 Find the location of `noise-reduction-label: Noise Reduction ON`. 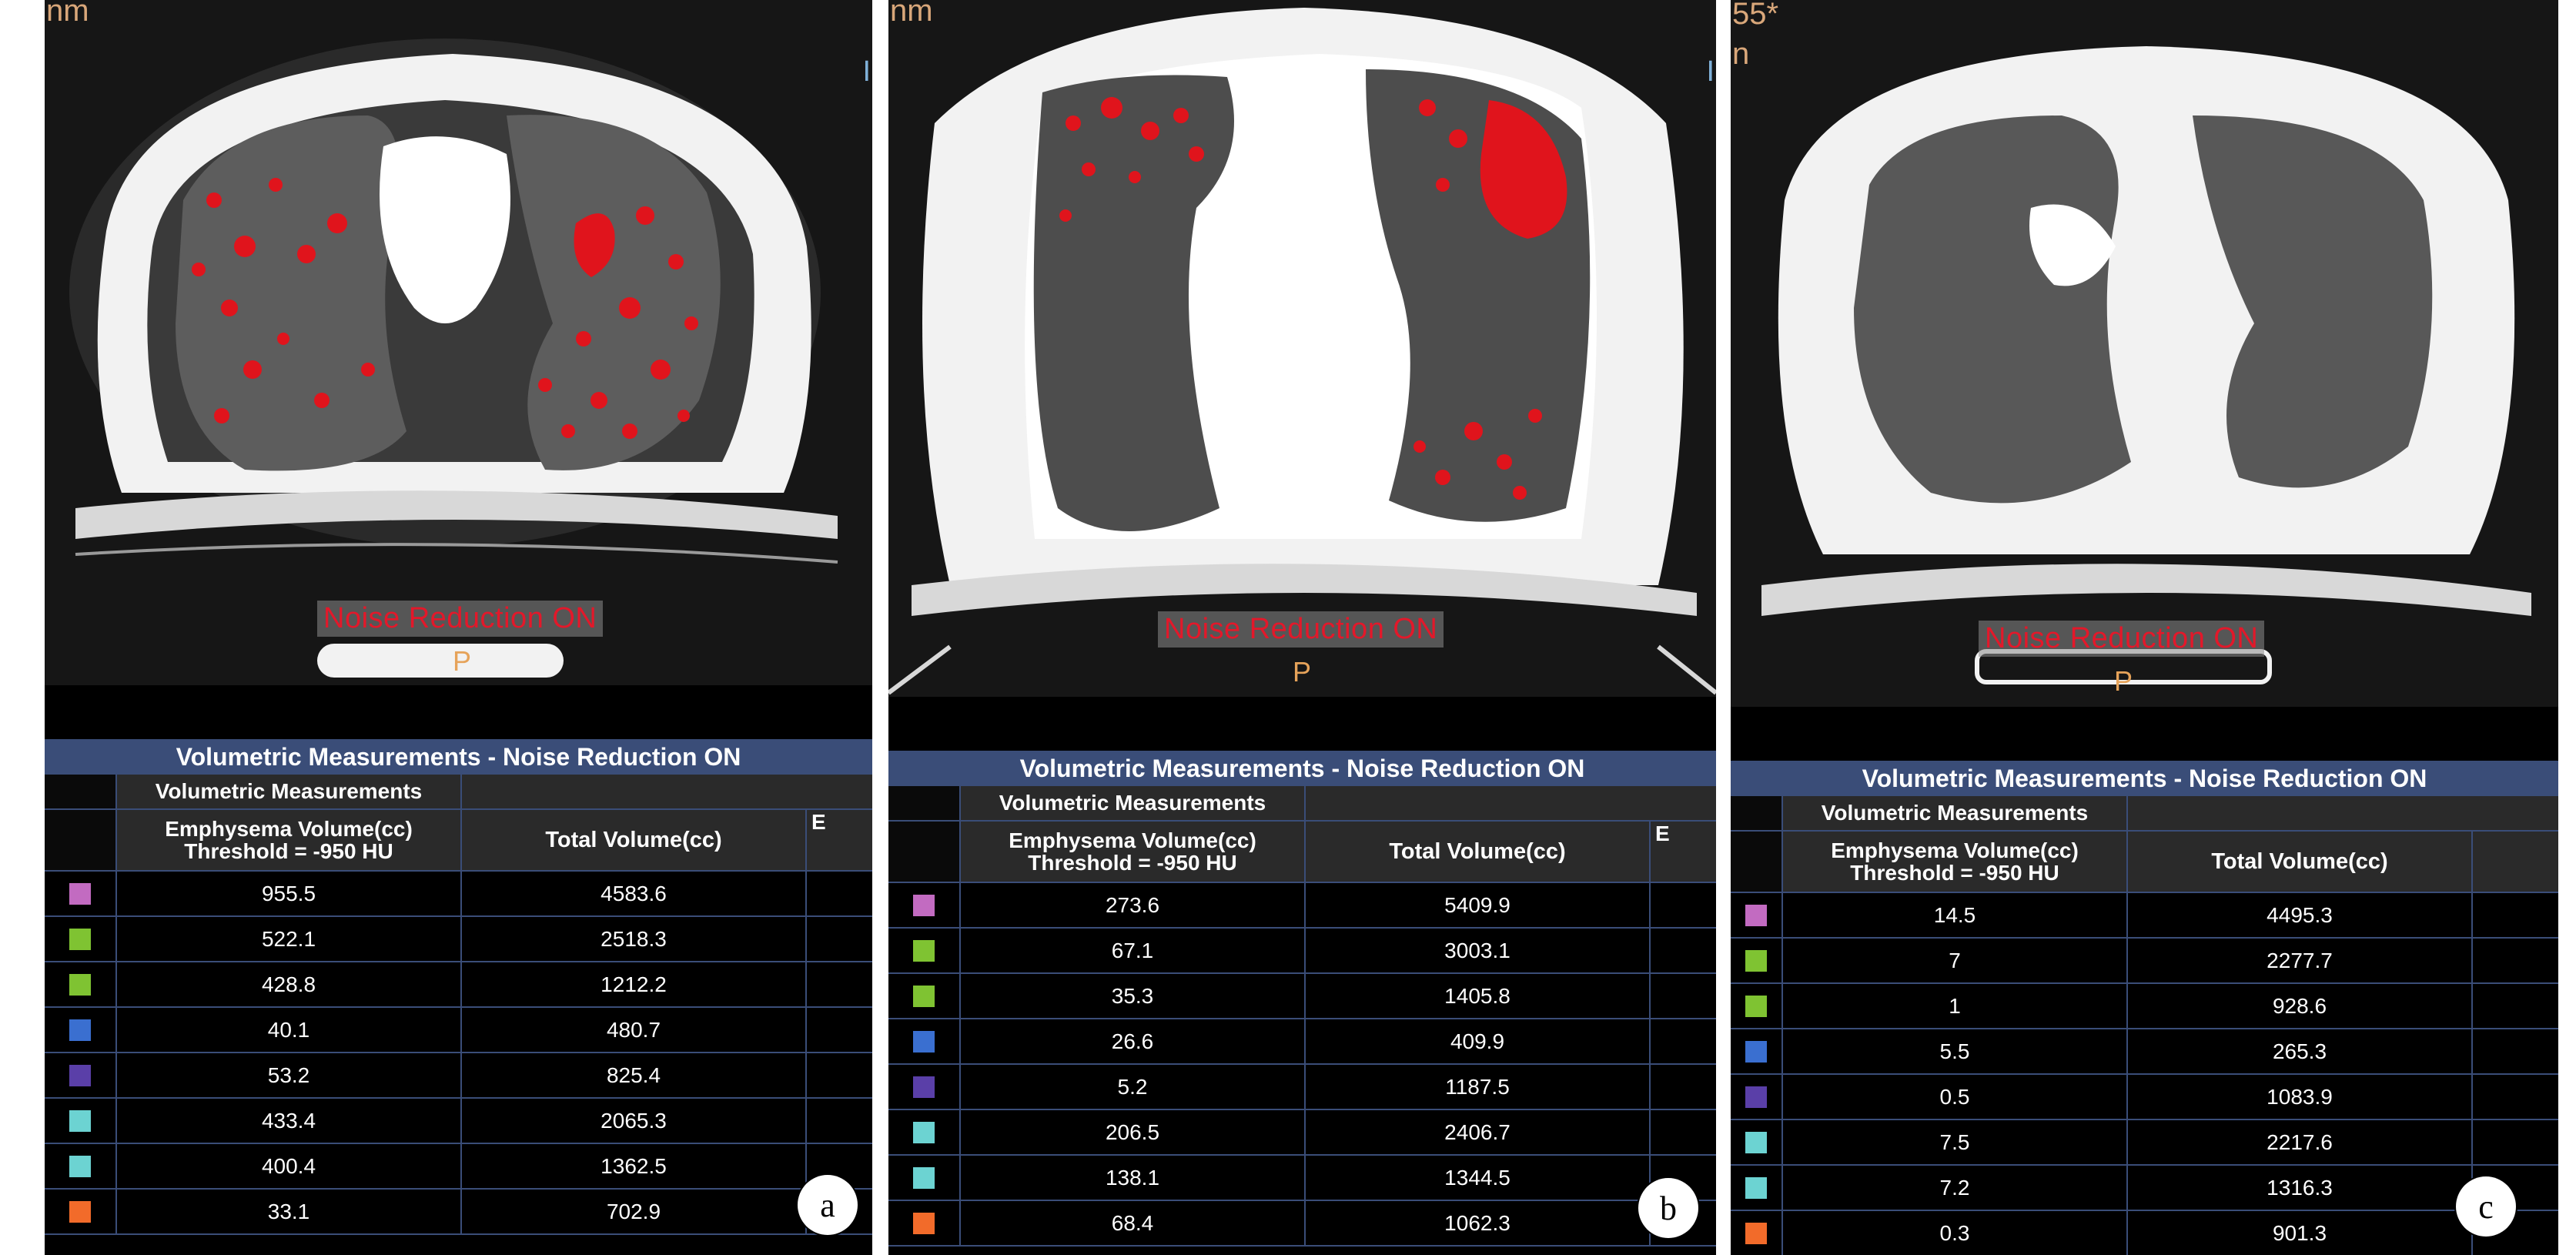

noise-reduction-label: Noise Reduction ON is located at coordinates (460, 619).